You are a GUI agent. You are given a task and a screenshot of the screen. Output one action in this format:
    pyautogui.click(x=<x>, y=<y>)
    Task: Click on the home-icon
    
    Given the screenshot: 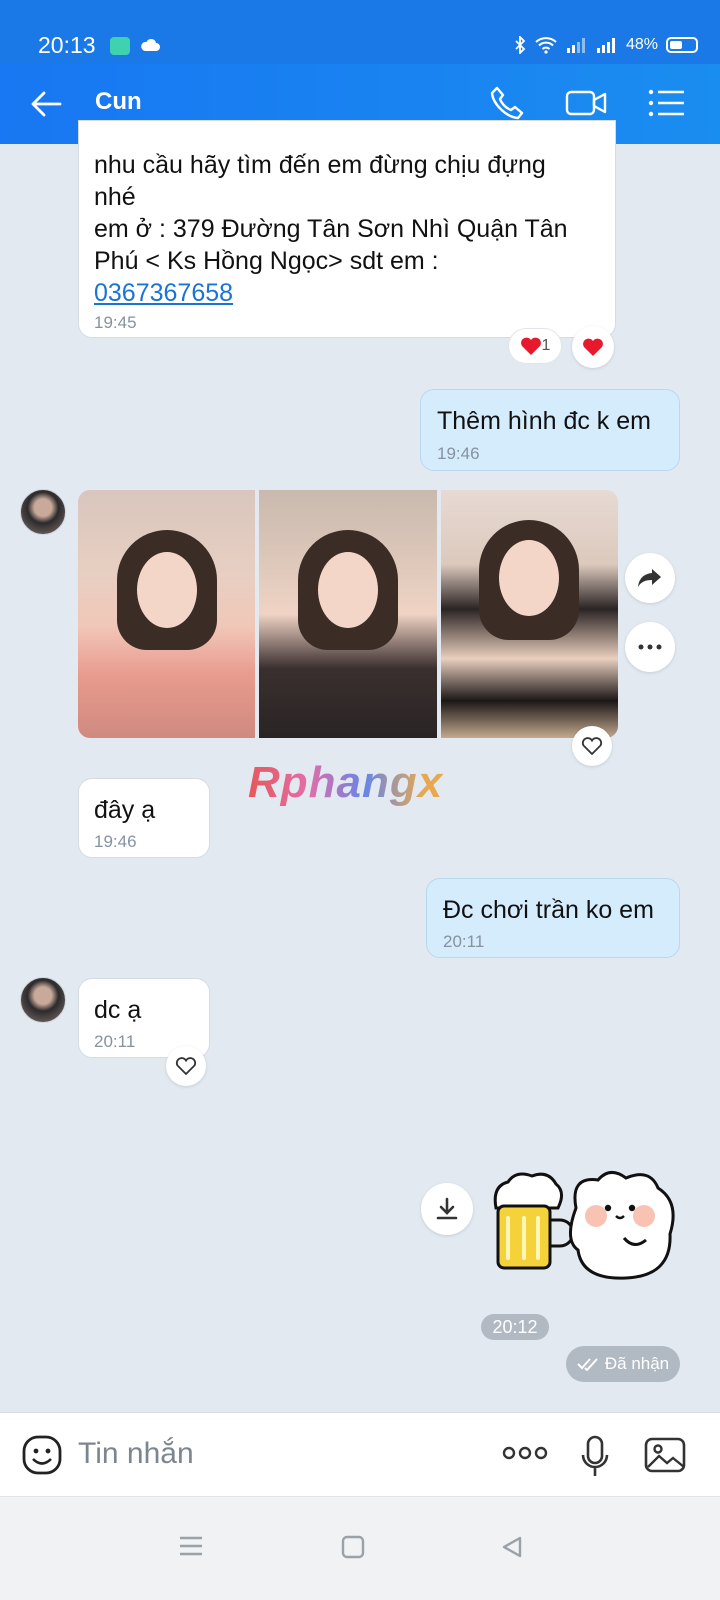 What is the action you would take?
    pyautogui.click(x=353, y=1547)
    